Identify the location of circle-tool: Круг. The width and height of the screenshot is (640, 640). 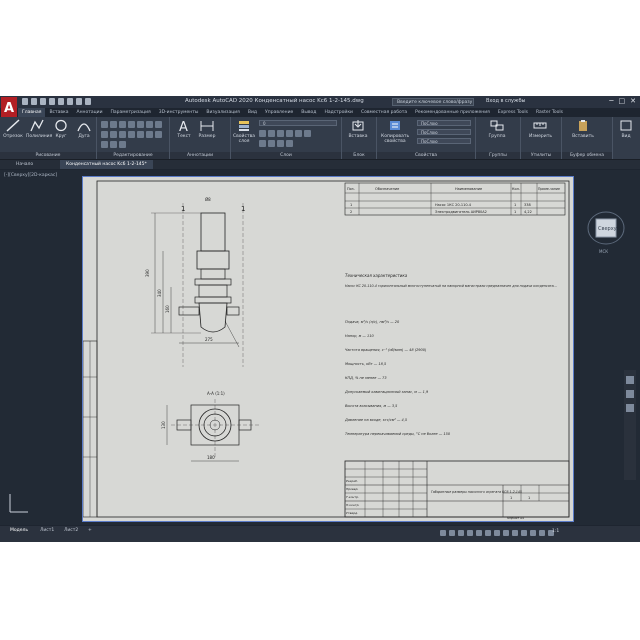
(61, 129).